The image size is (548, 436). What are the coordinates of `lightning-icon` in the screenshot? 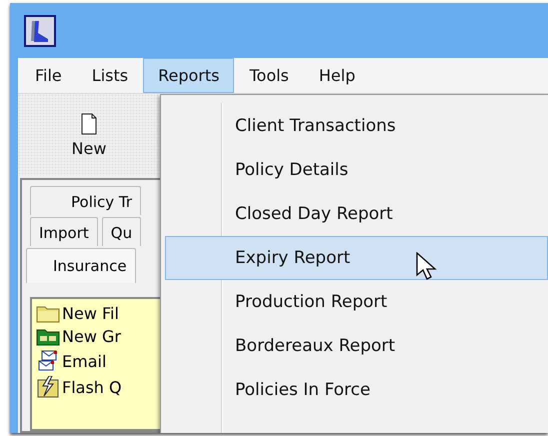 It's located at (48, 387).